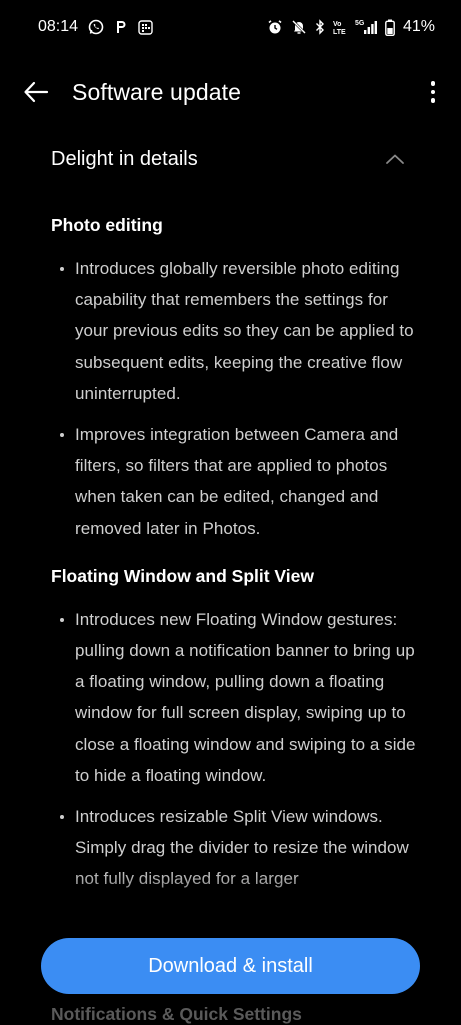  Describe the element at coordinates (157, 91) in the screenshot. I see `page-title: Software update` at that location.